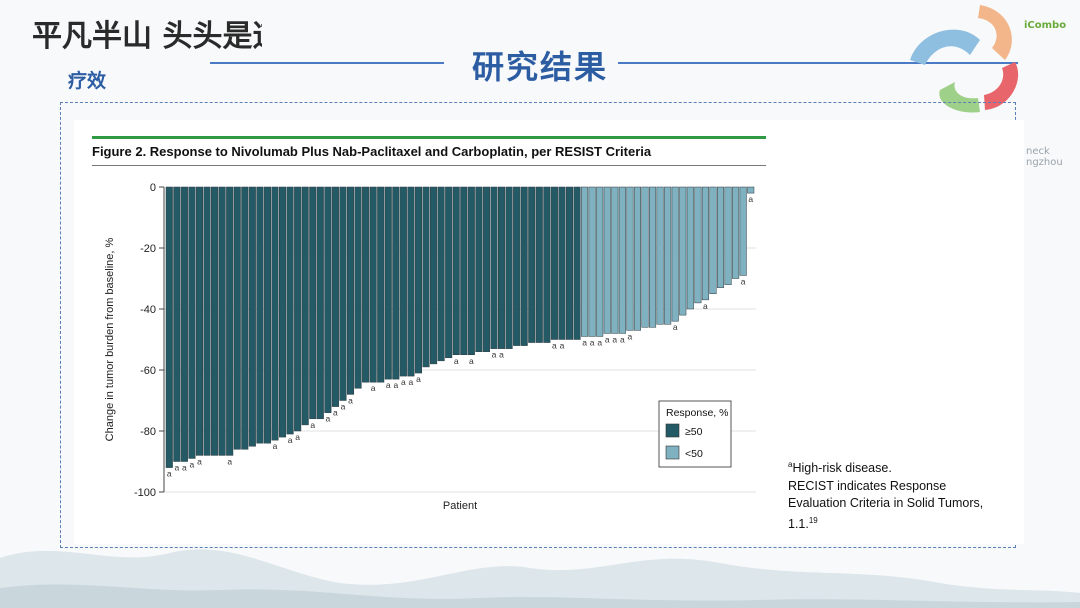 The height and width of the screenshot is (608, 1080). Describe the element at coordinates (697, 413) in the screenshot. I see `legend-title: Response, %` at that location.